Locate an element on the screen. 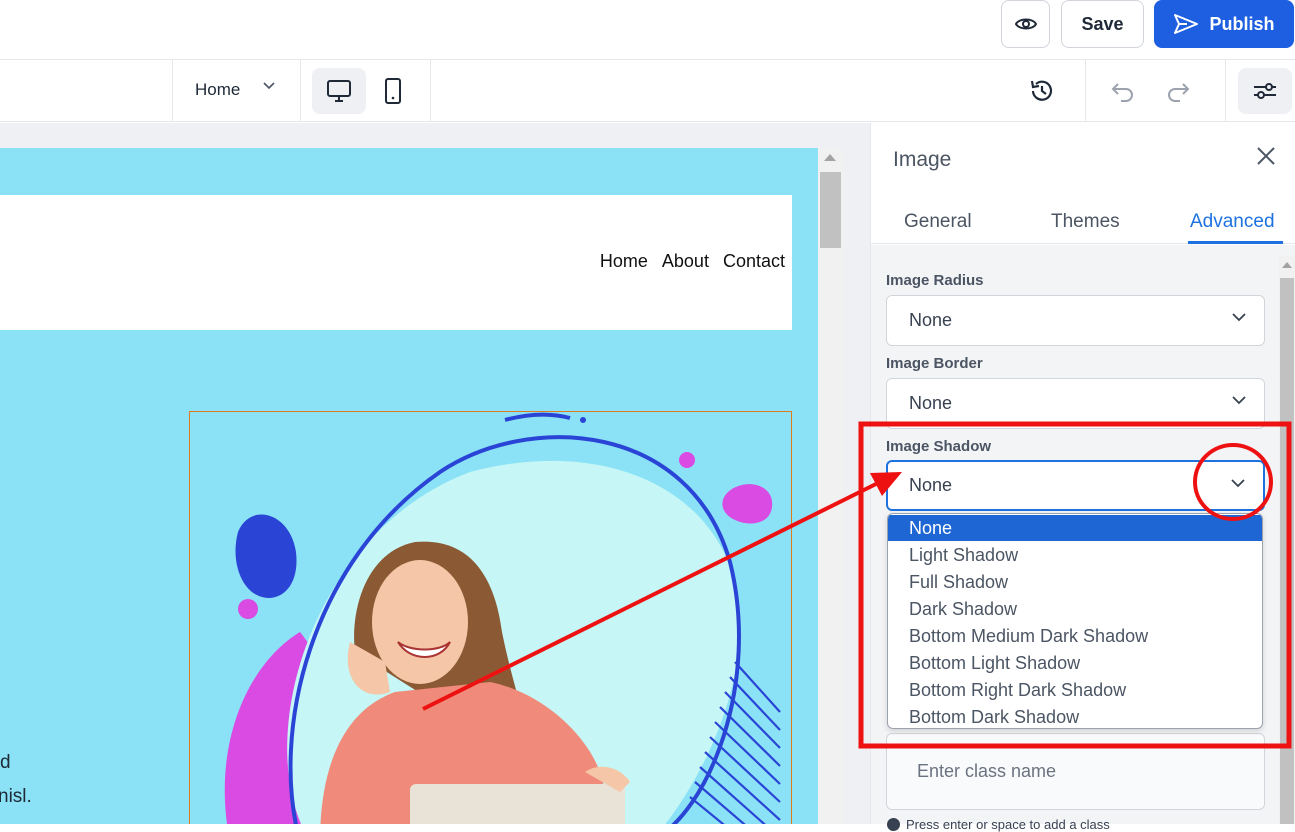 This screenshot has width=1295, height=832. panel-tabs: General Themes Advanced is located at coordinates (1083, 221).